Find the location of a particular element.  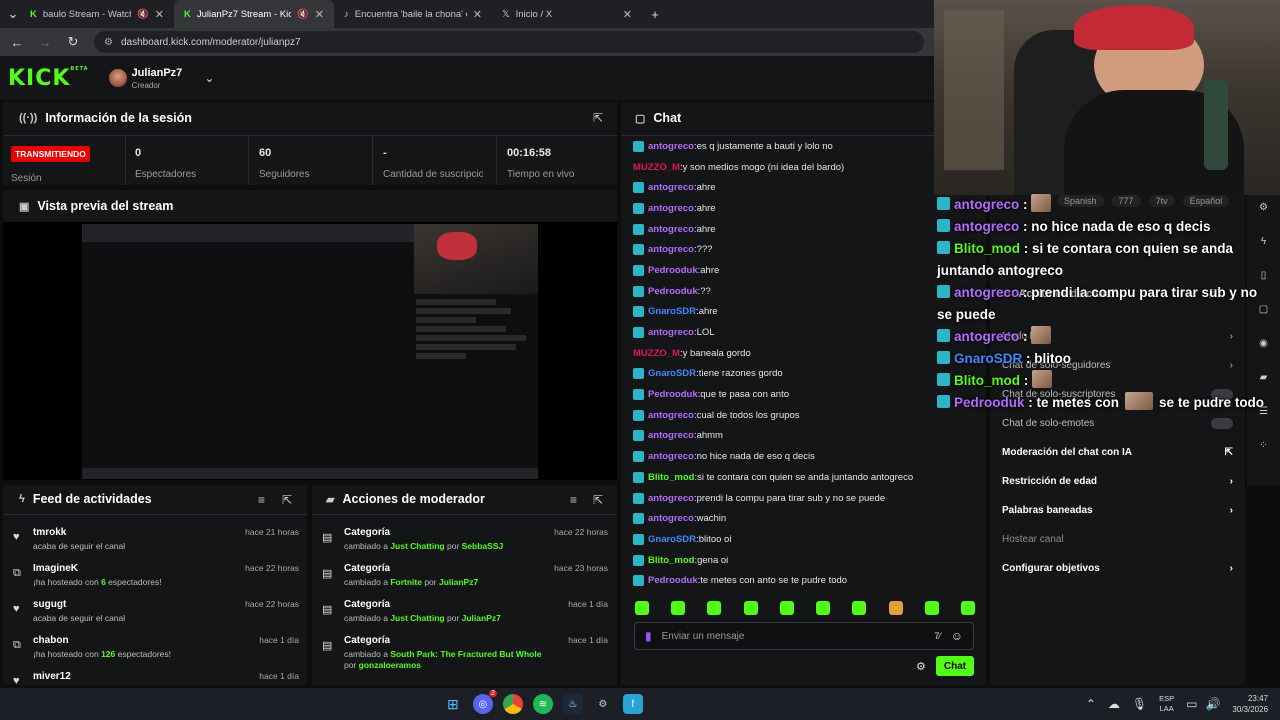

volume-icon: 🔊 is located at coordinates (1212, 704).